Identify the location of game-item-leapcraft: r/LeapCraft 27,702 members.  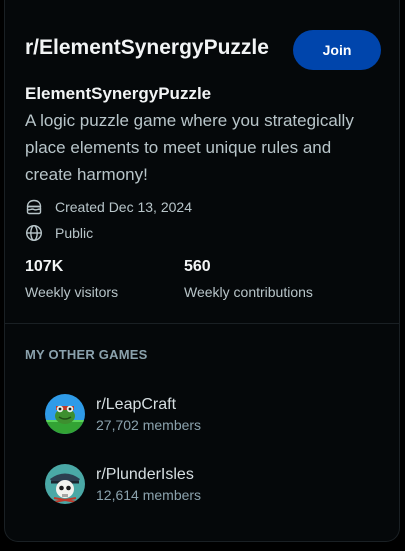
(195, 414).